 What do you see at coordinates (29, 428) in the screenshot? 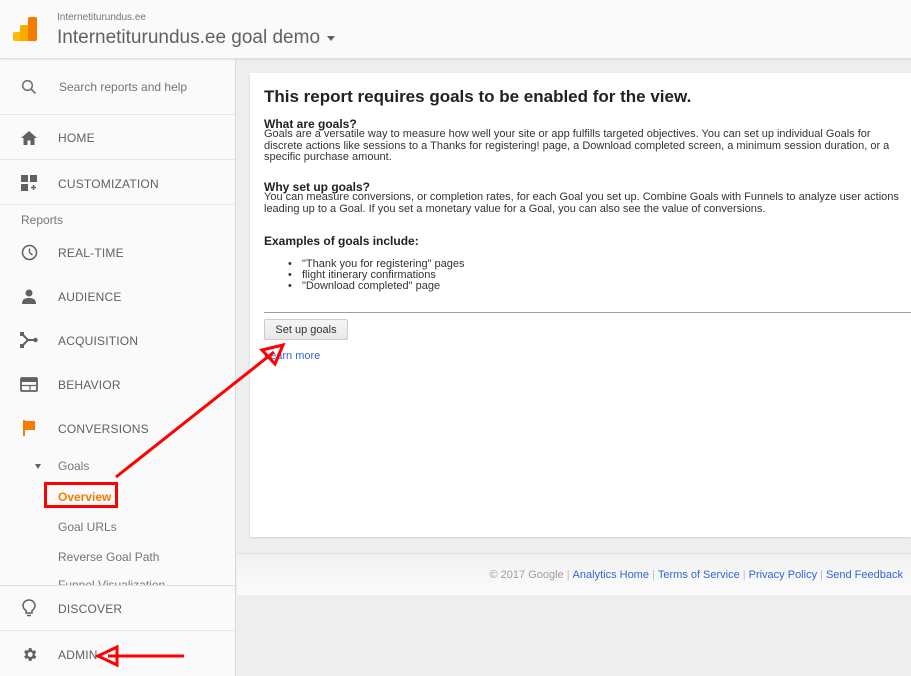
I see `flag-icon` at bounding box center [29, 428].